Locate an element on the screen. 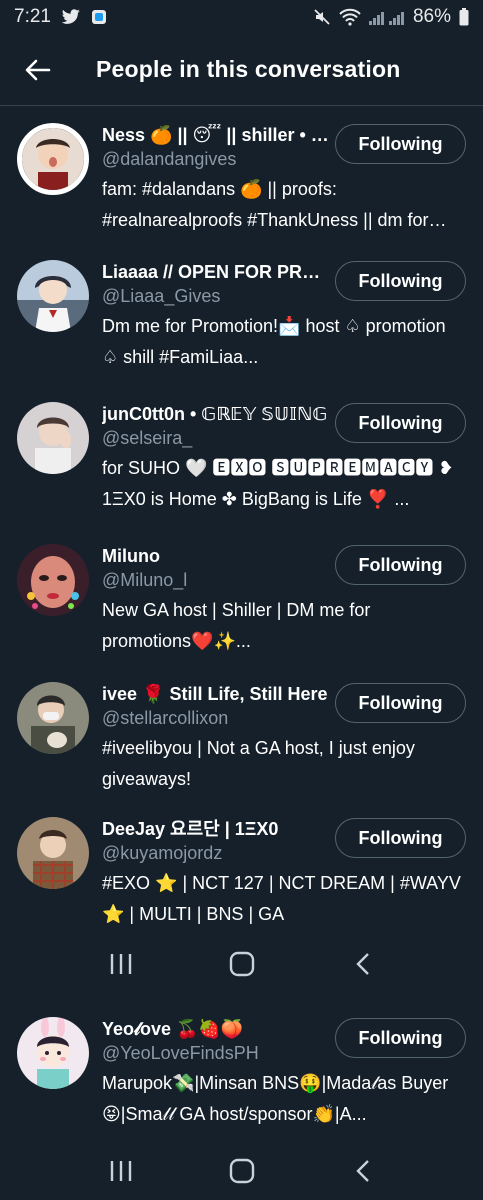 The width and height of the screenshot is (483, 1200). wifi-icon is located at coordinates (350, 17).